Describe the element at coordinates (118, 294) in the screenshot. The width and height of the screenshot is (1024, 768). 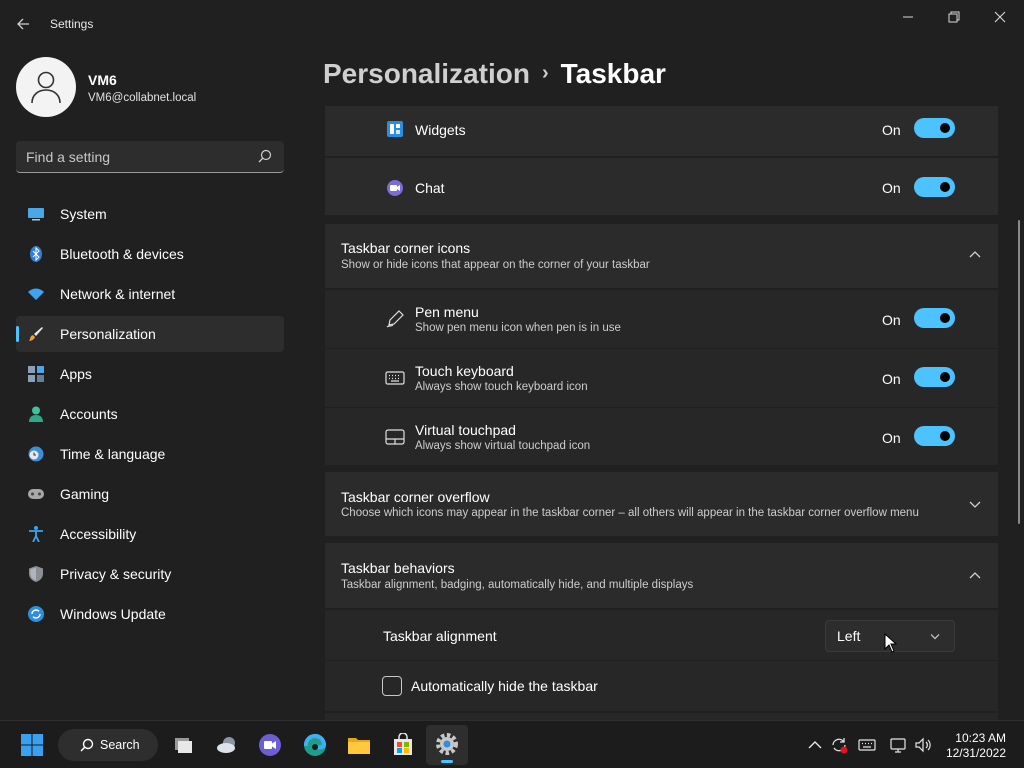
I see `sidebar-item-label: Network & internet` at that location.